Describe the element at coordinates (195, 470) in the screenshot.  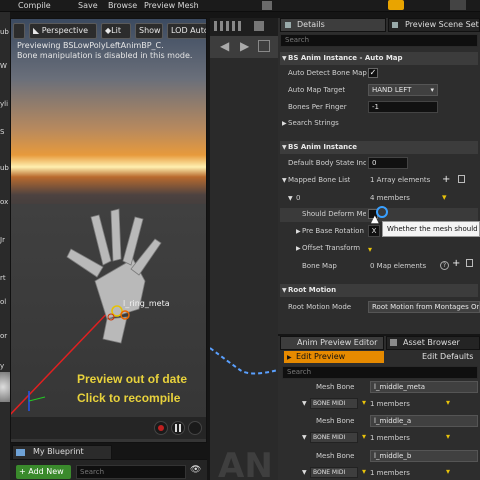
I see `eye-icon: 👁` at that location.